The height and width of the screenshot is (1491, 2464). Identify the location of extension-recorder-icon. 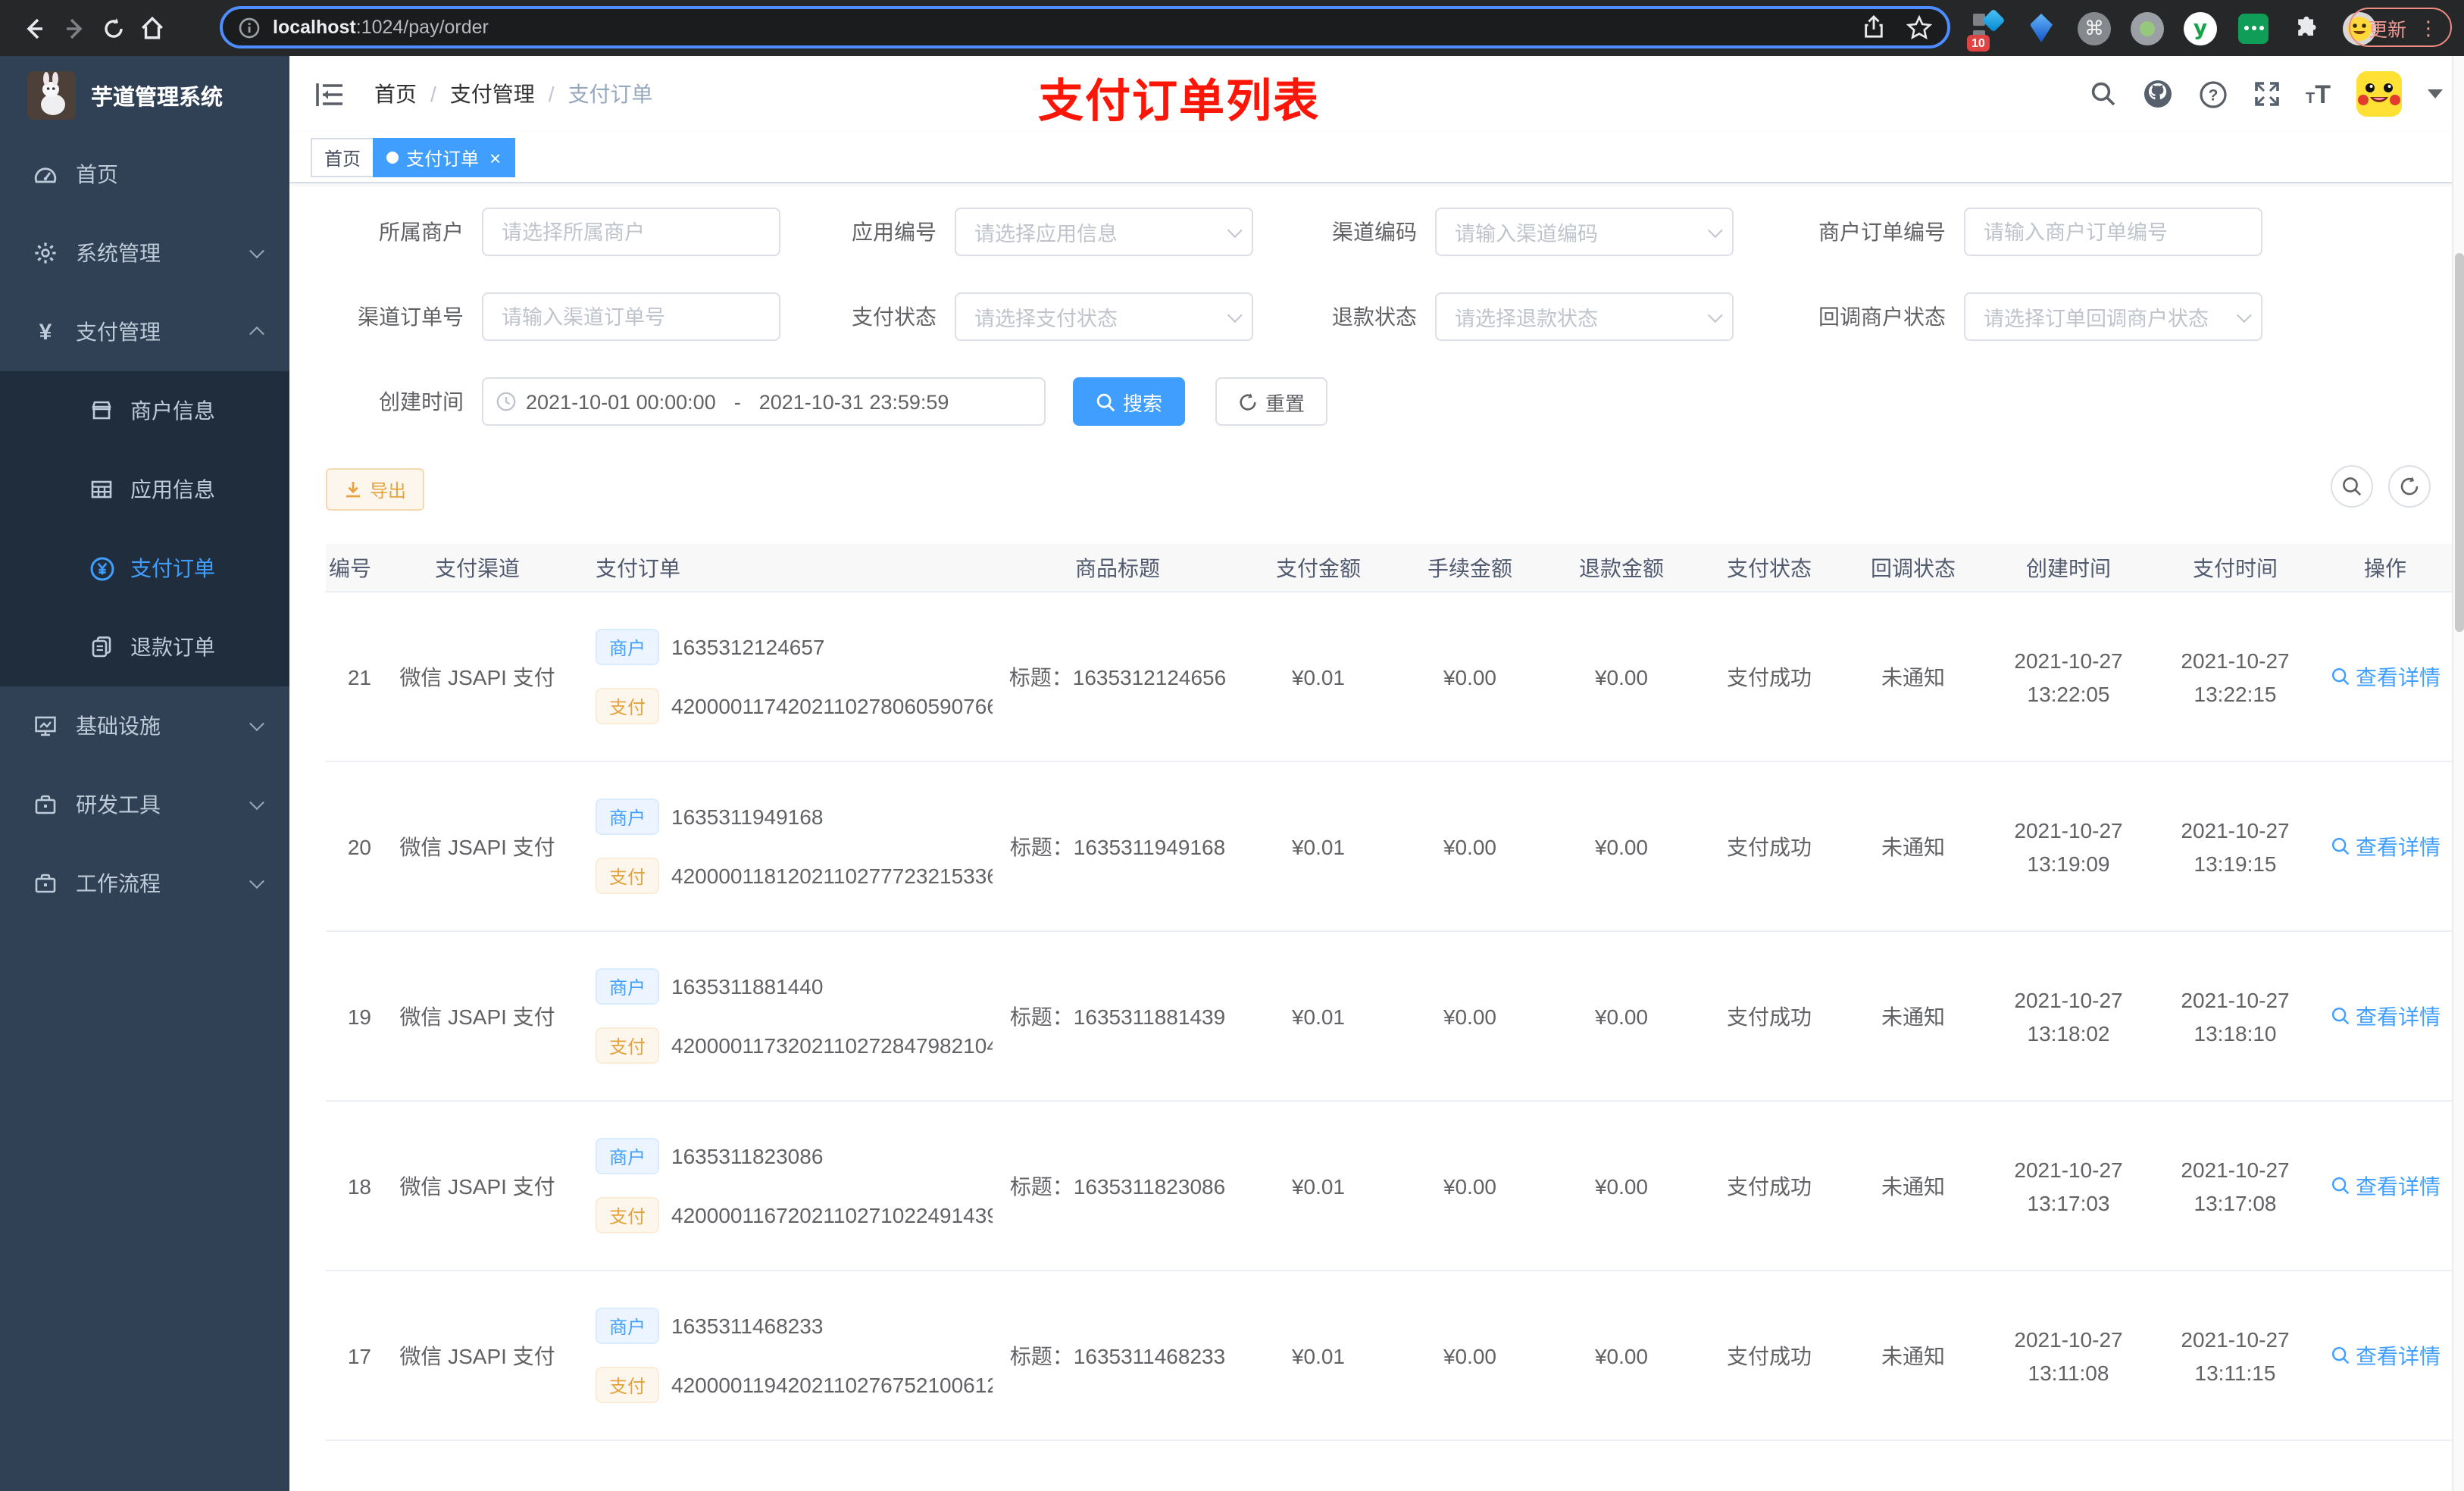
(2147, 28).